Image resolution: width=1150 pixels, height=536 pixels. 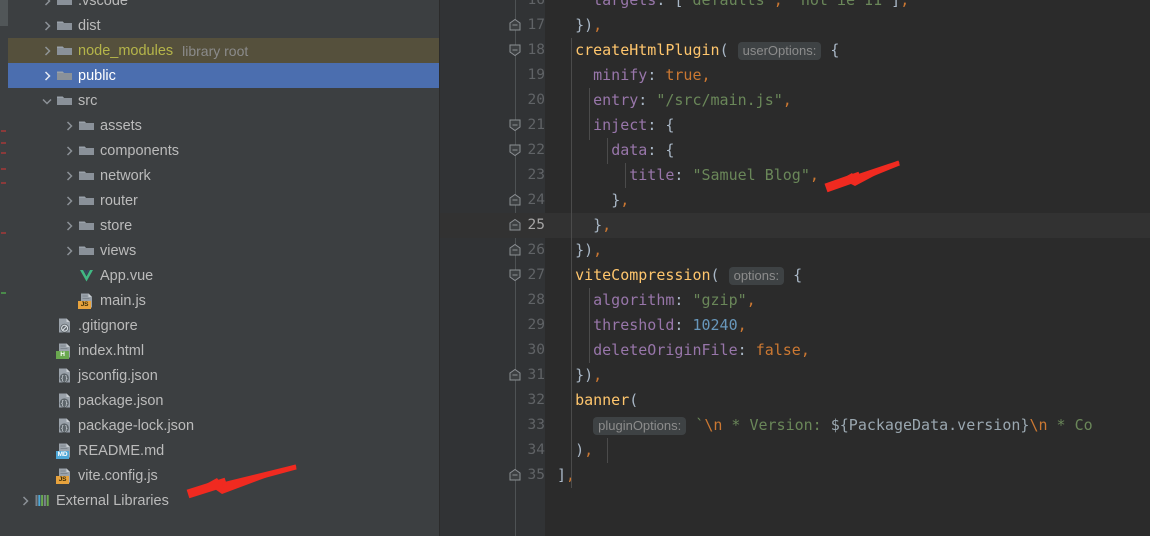 I want to click on tree-item-readme-md: MD README.md, so click(x=223, y=450).